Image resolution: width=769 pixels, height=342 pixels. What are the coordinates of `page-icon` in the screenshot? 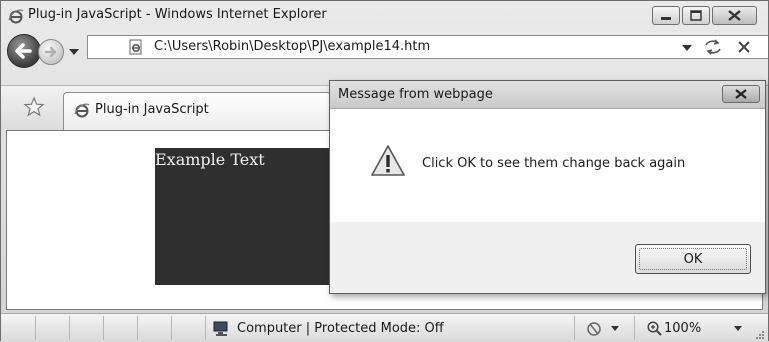 It's located at (135, 47).